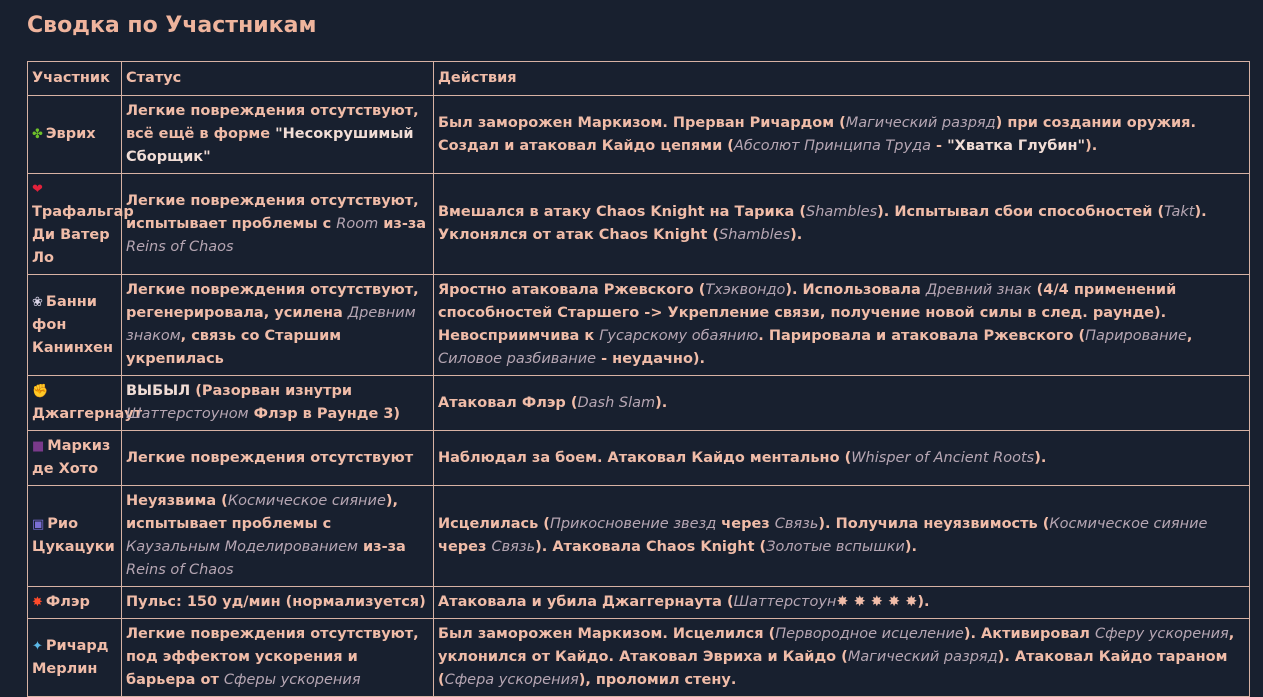 Image resolution: width=1263 pixels, height=697 pixels. I want to click on text-segment: Атаковала и убила Джаггернаута (, so click(586, 602).